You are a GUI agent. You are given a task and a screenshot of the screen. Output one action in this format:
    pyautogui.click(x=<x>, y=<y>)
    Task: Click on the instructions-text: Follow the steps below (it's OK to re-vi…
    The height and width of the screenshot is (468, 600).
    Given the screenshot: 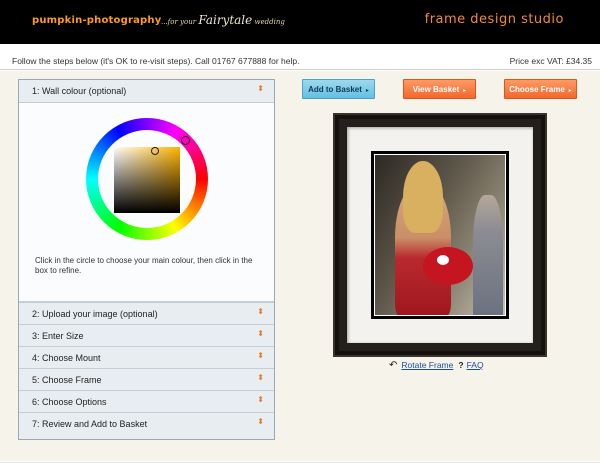 What is the action you would take?
    pyautogui.click(x=156, y=61)
    